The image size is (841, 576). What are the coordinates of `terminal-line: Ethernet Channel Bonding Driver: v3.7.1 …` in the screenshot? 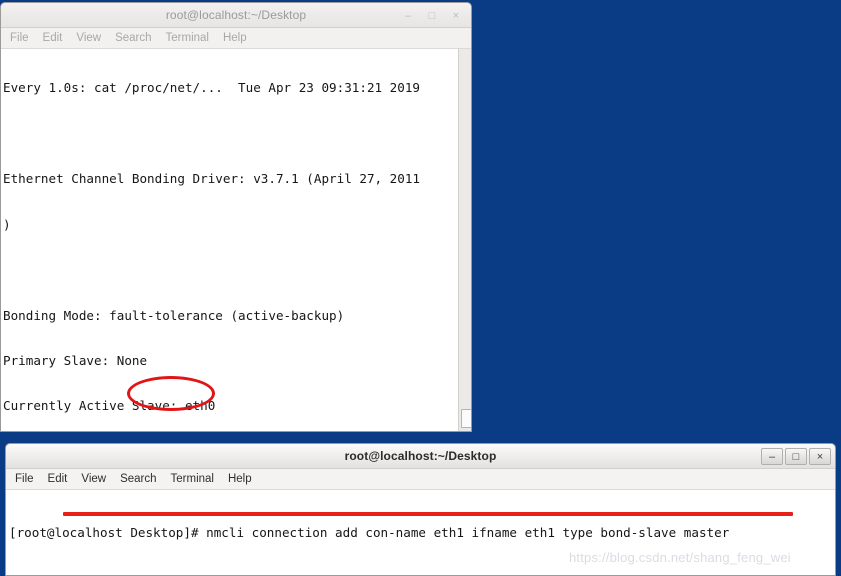 It's located at (212, 179).